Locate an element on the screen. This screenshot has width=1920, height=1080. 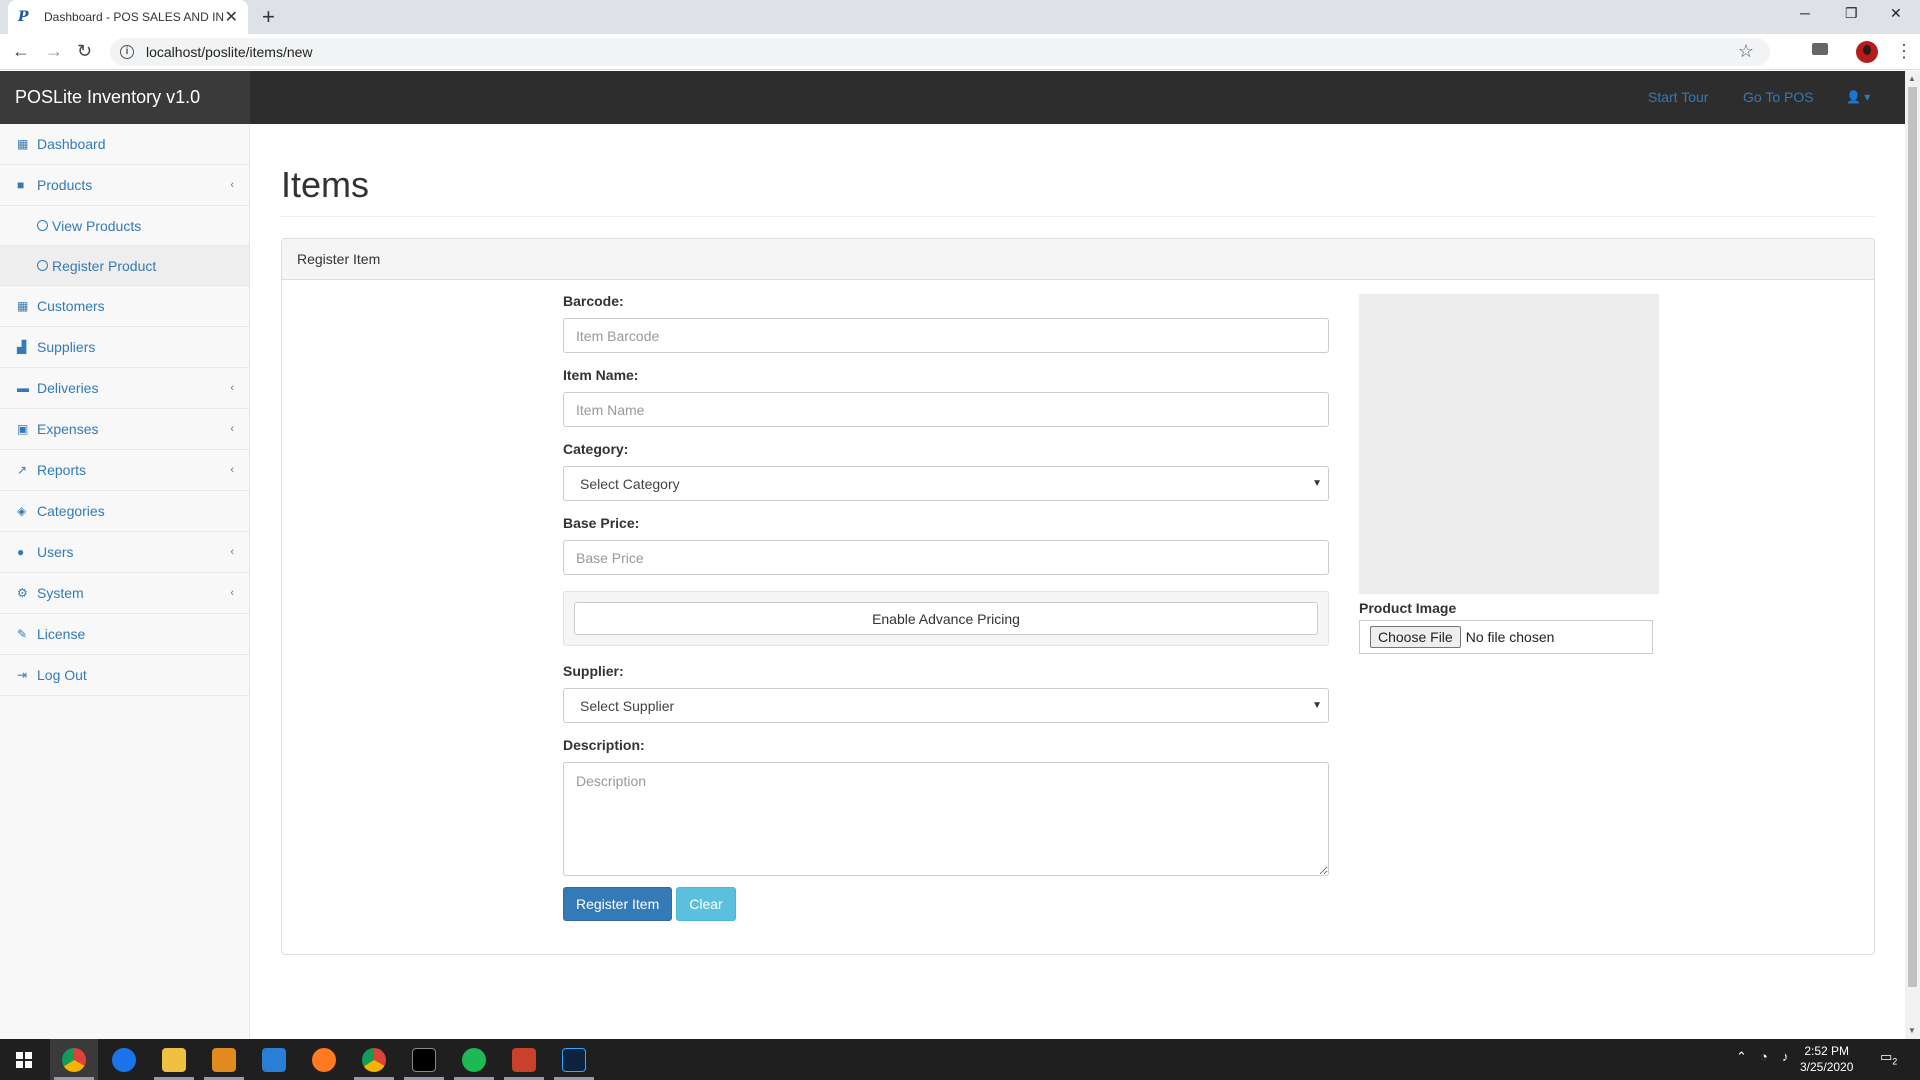
advance-pricing-well: Enable Advance Pricing is located at coordinates (946, 618).